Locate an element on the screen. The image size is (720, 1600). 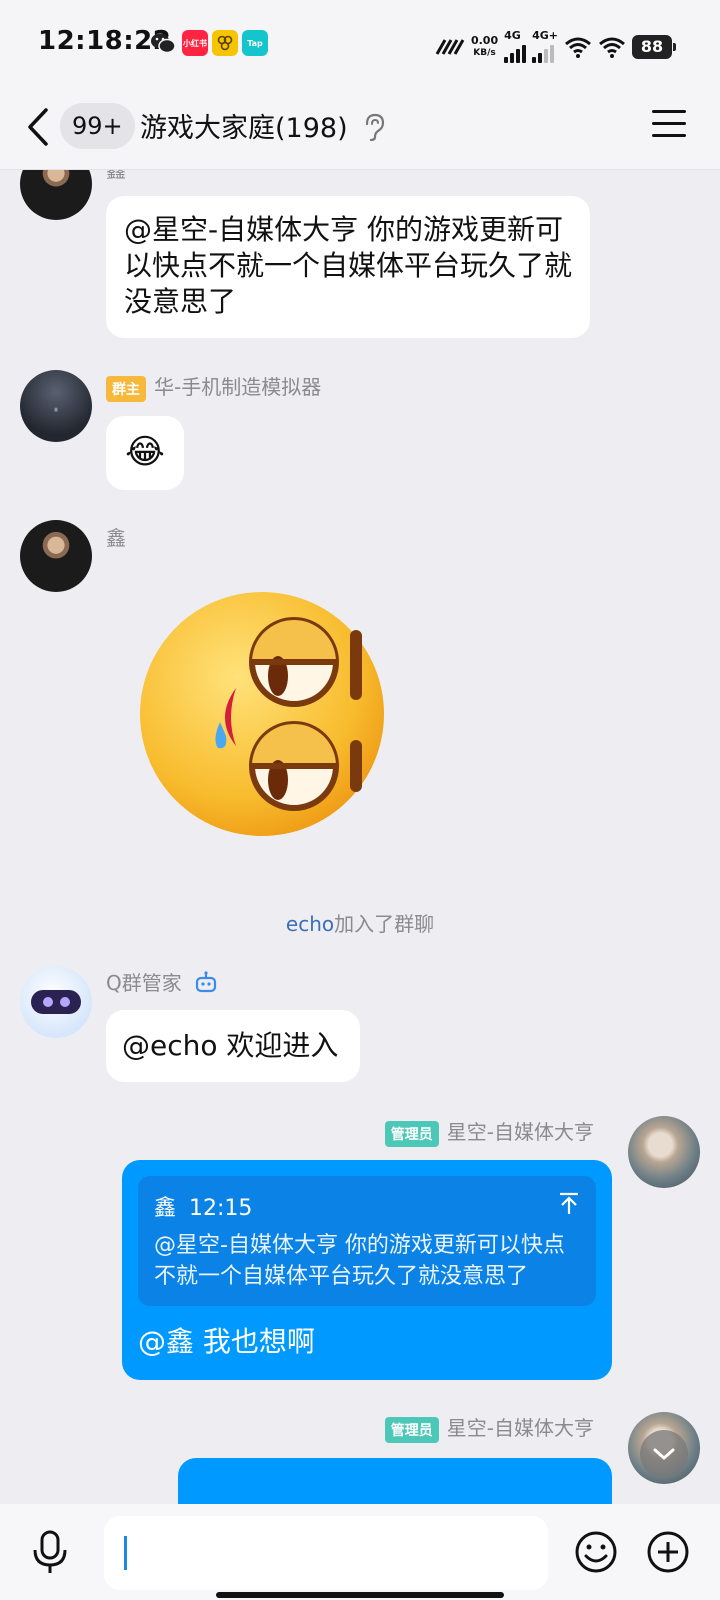
emoji-button is located at coordinates (596, 1552).